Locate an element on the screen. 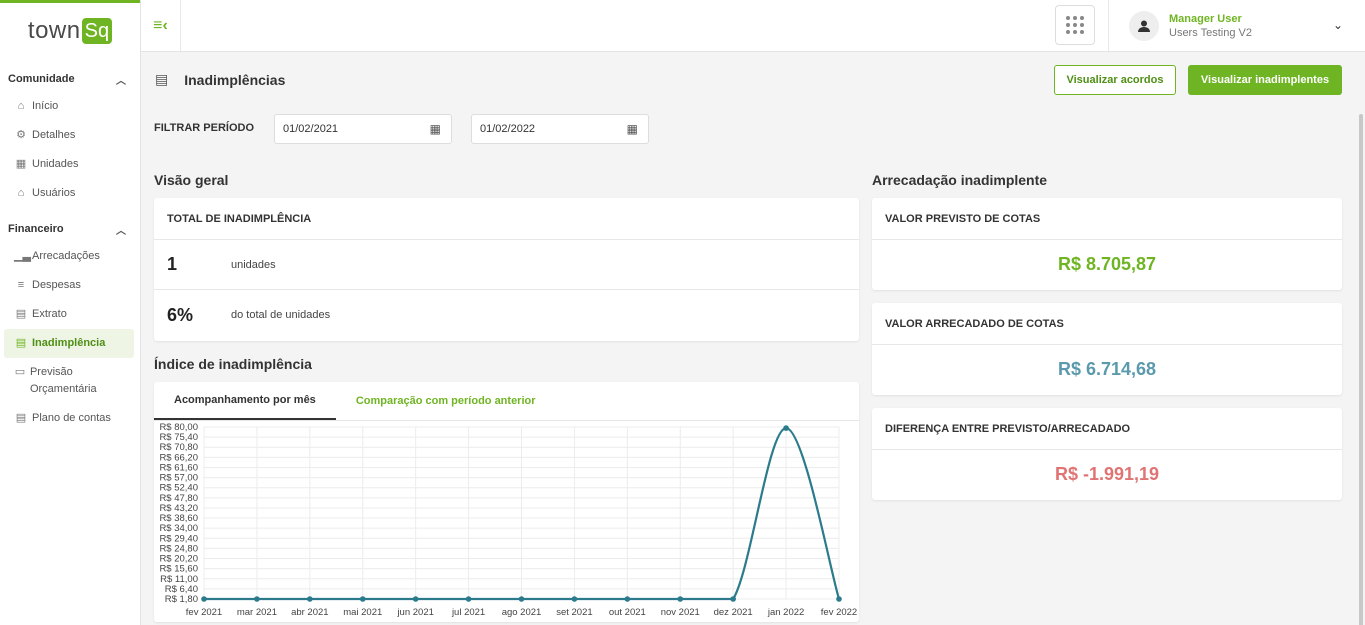 Image resolution: width=1365 pixels, height=625 pixels. view-defaulters-button: Visualizar inadimplentes is located at coordinates (1265, 80).